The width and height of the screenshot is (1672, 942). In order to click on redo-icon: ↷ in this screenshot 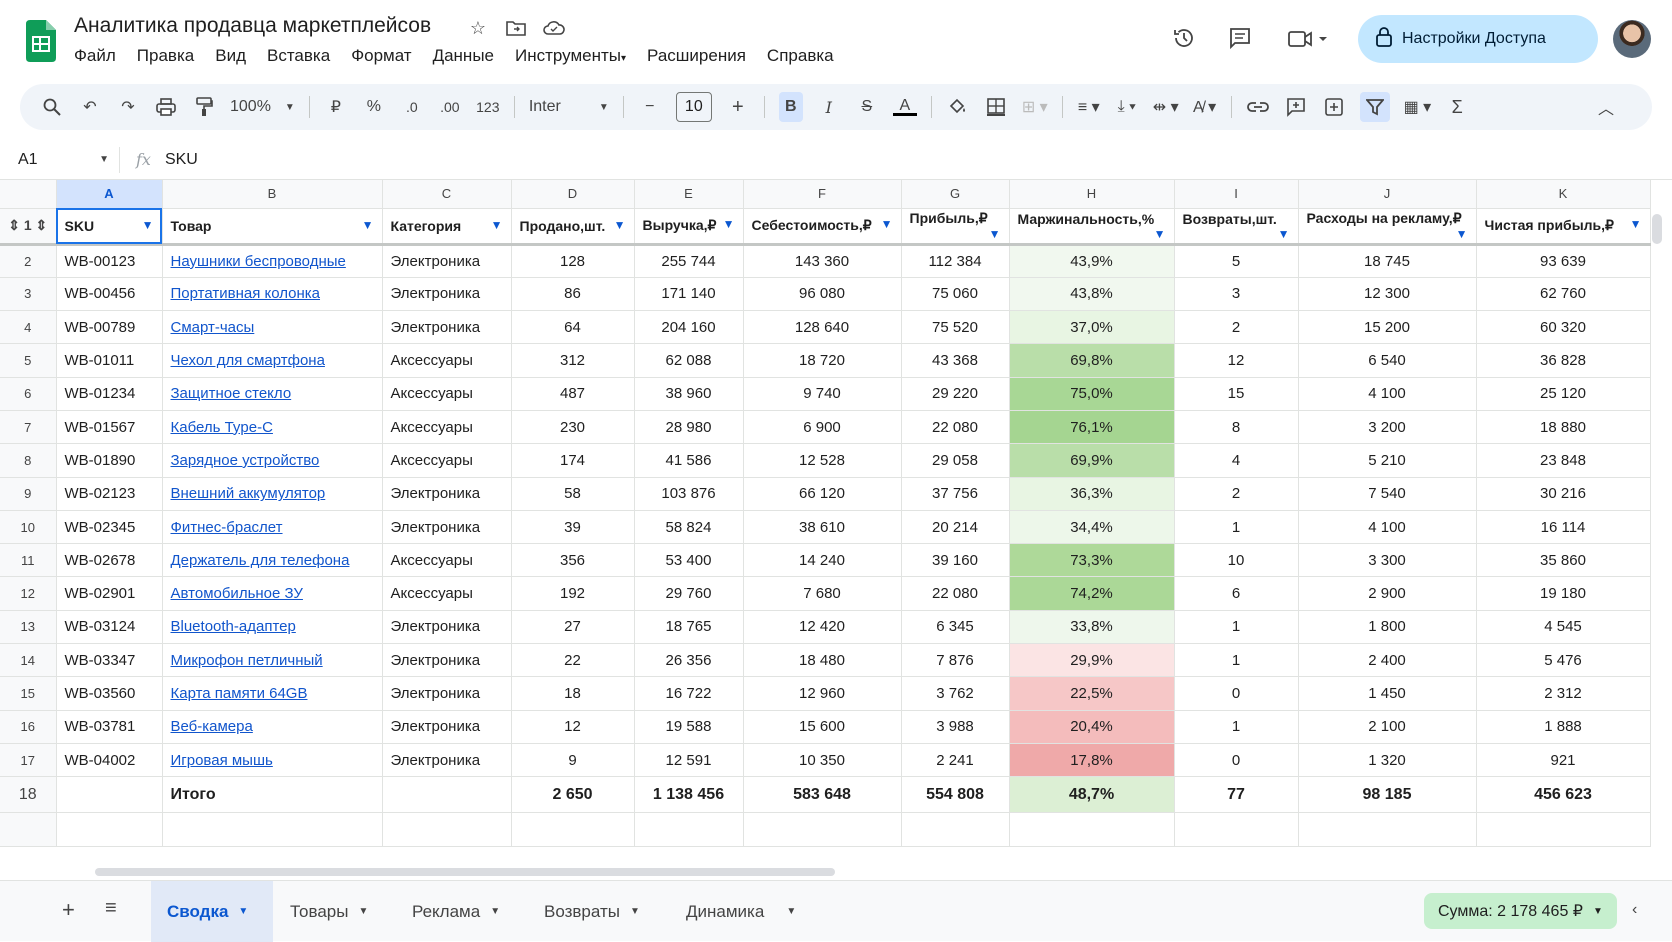, I will do `click(128, 107)`.